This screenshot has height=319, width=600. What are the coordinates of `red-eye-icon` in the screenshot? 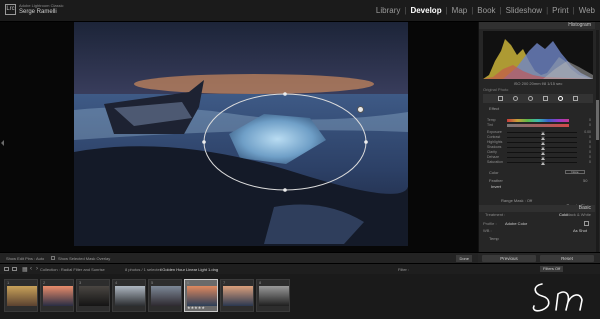 It's located at (530, 98).